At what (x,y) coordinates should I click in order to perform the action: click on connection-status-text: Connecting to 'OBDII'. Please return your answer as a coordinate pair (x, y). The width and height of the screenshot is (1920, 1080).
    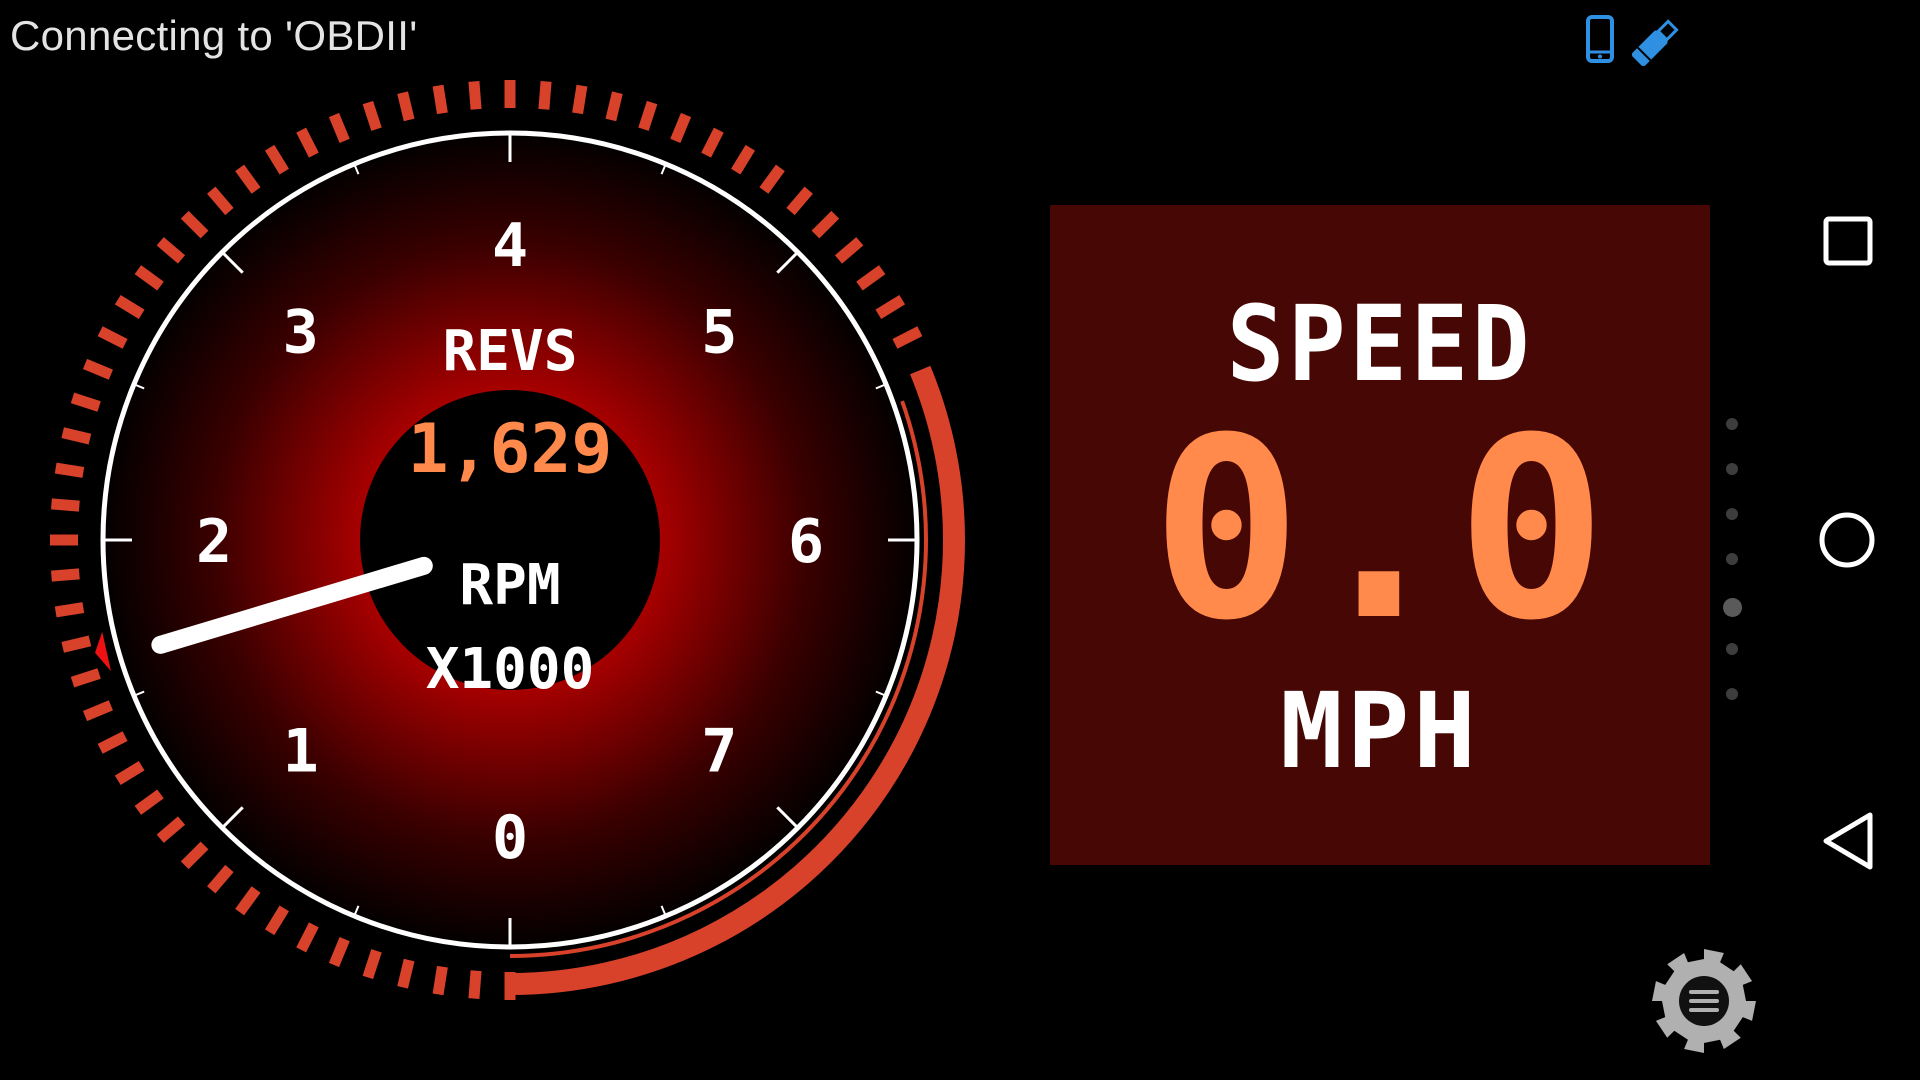
    Looking at the image, I should click on (214, 35).